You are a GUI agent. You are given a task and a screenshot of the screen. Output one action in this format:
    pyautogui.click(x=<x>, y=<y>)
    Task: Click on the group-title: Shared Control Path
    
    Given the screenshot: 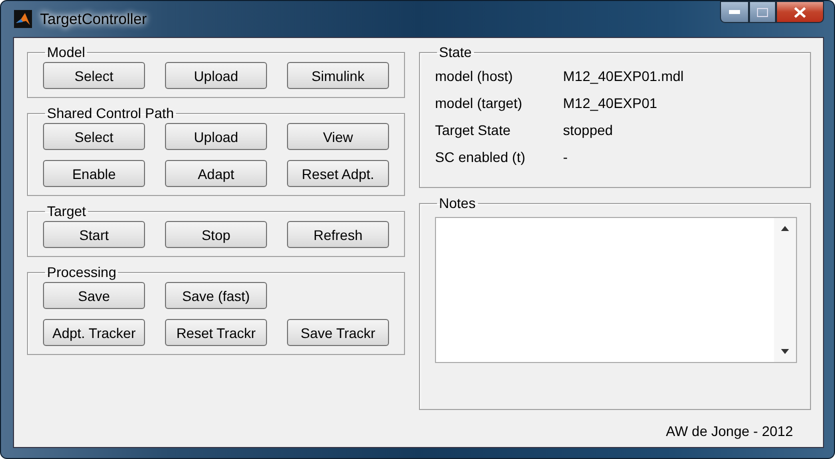 What is the action you would take?
    pyautogui.click(x=110, y=113)
    